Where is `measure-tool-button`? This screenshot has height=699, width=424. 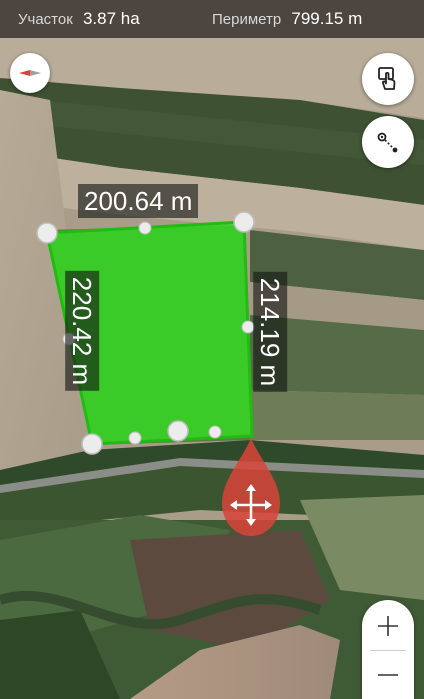
measure-tool-button is located at coordinates (388, 142).